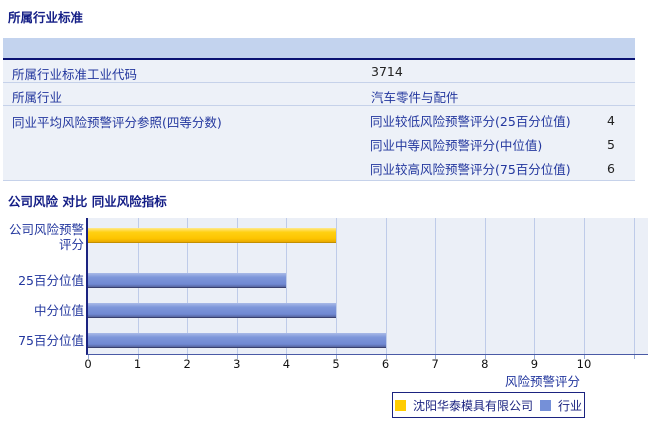 Image resolution: width=653 pixels, height=429 pixels. Describe the element at coordinates (470, 121) in the screenshot. I see `subrow-label: 同业较低风险预警评分(25百分位值)` at that location.